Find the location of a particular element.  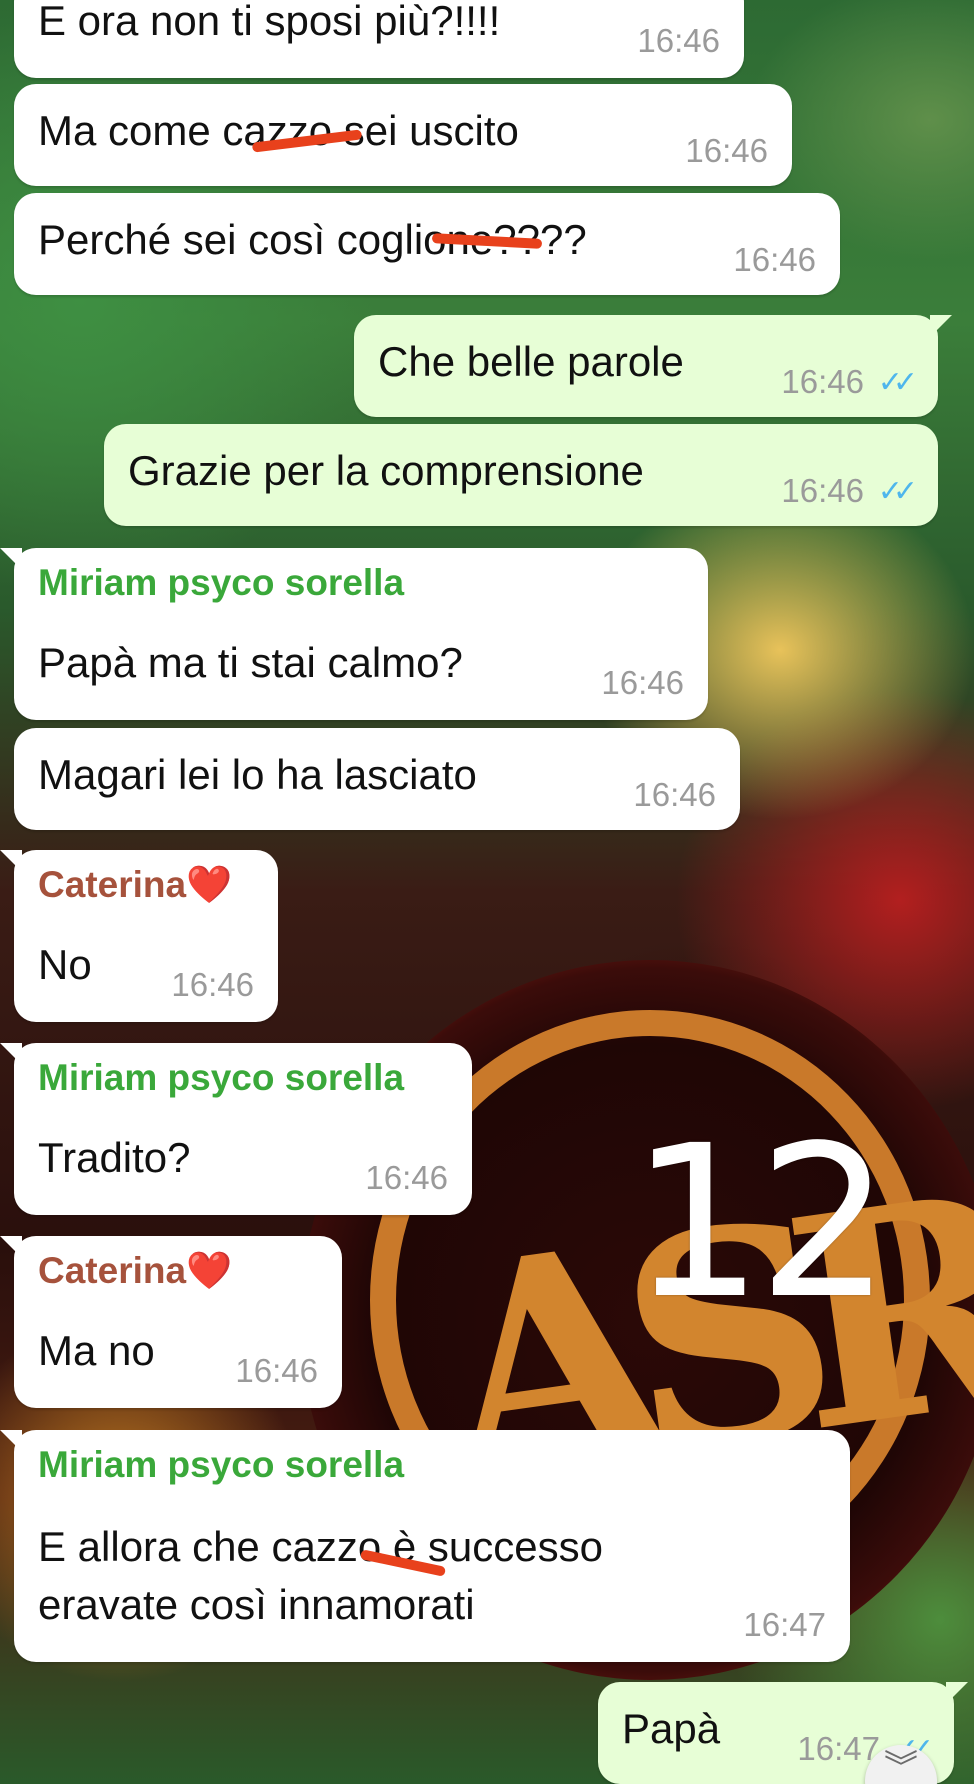

message-text: Papà ma ti stai calmo? is located at coordinates (250, 662).